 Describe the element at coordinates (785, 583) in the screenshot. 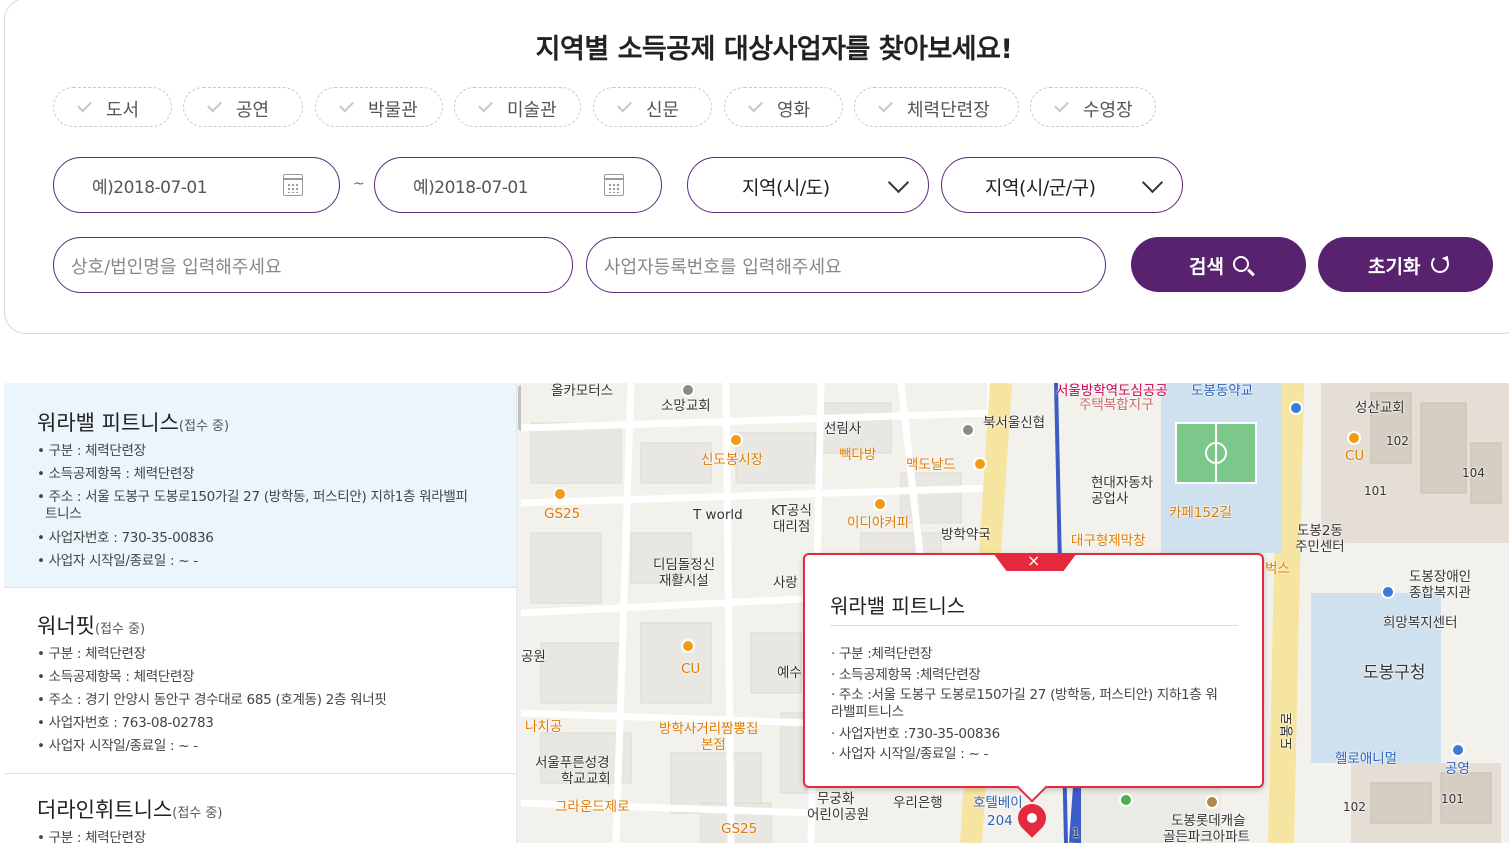

I see `map-label: 사랑` at that location.